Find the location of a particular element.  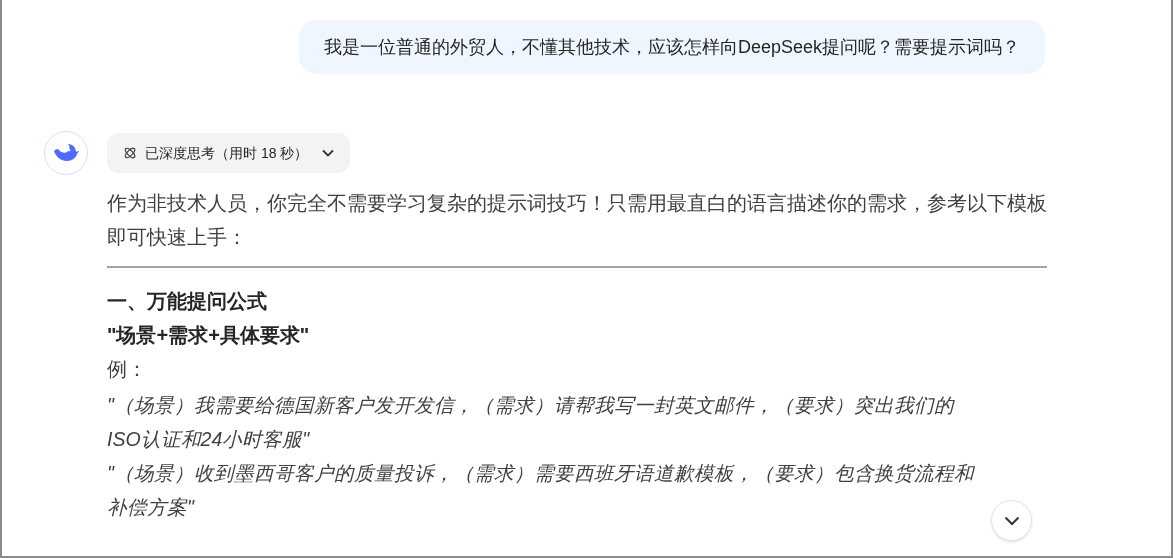

scroll-down-button is located at coordinates (1011, 520).